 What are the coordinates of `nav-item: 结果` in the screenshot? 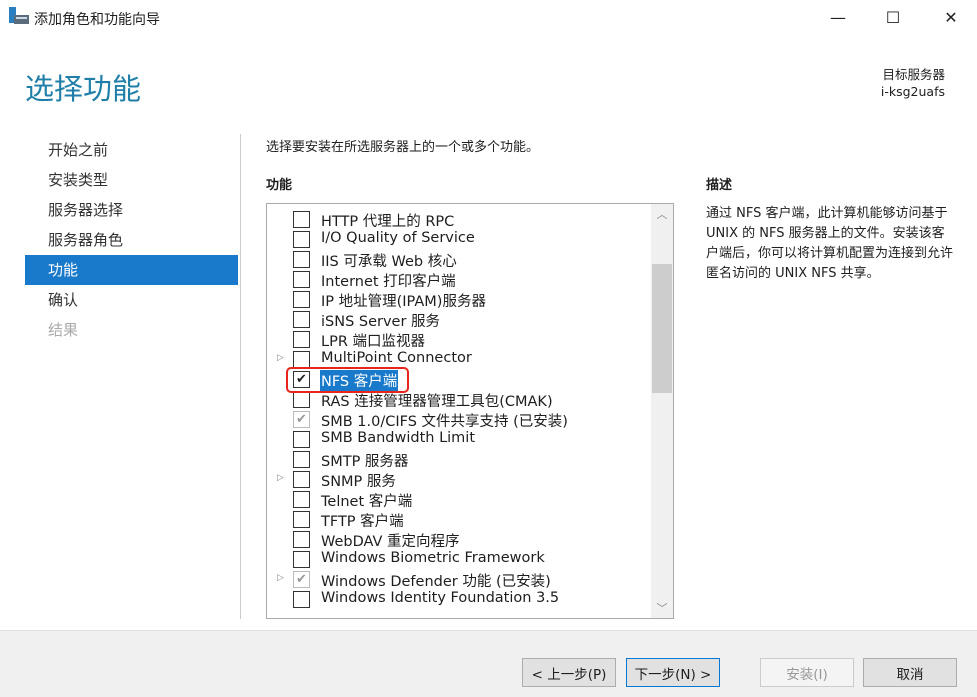 It's located at (63, 330).